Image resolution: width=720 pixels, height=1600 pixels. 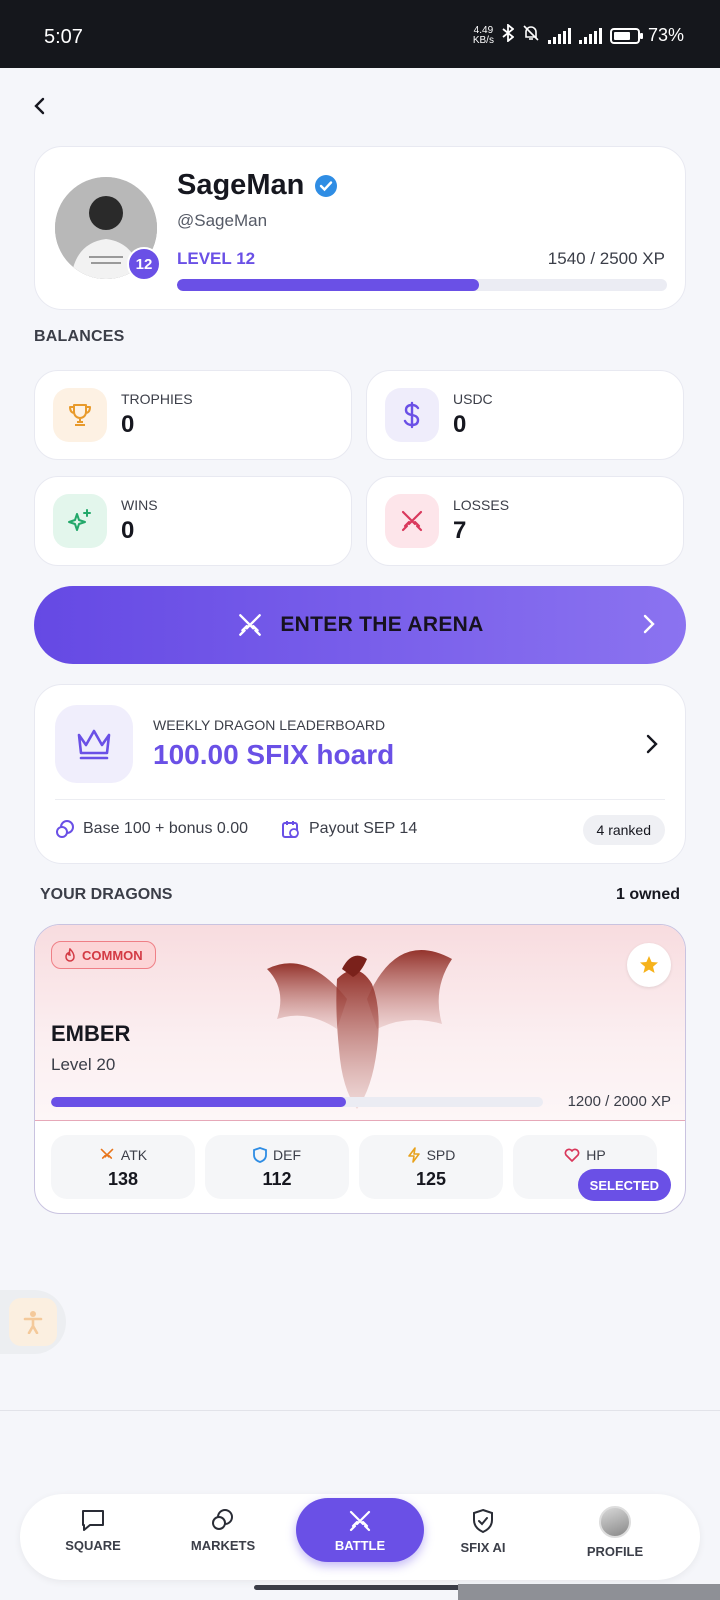 I want to click on net-speed: 4.49 KB/s, so click(x=483, y=35).